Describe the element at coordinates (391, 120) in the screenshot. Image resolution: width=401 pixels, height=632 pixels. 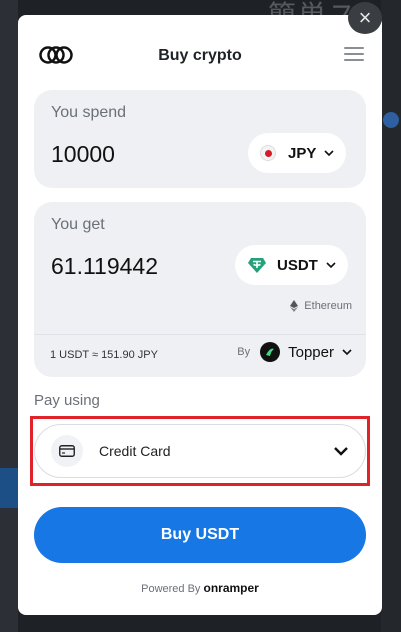
I see `background-badge` at that location.